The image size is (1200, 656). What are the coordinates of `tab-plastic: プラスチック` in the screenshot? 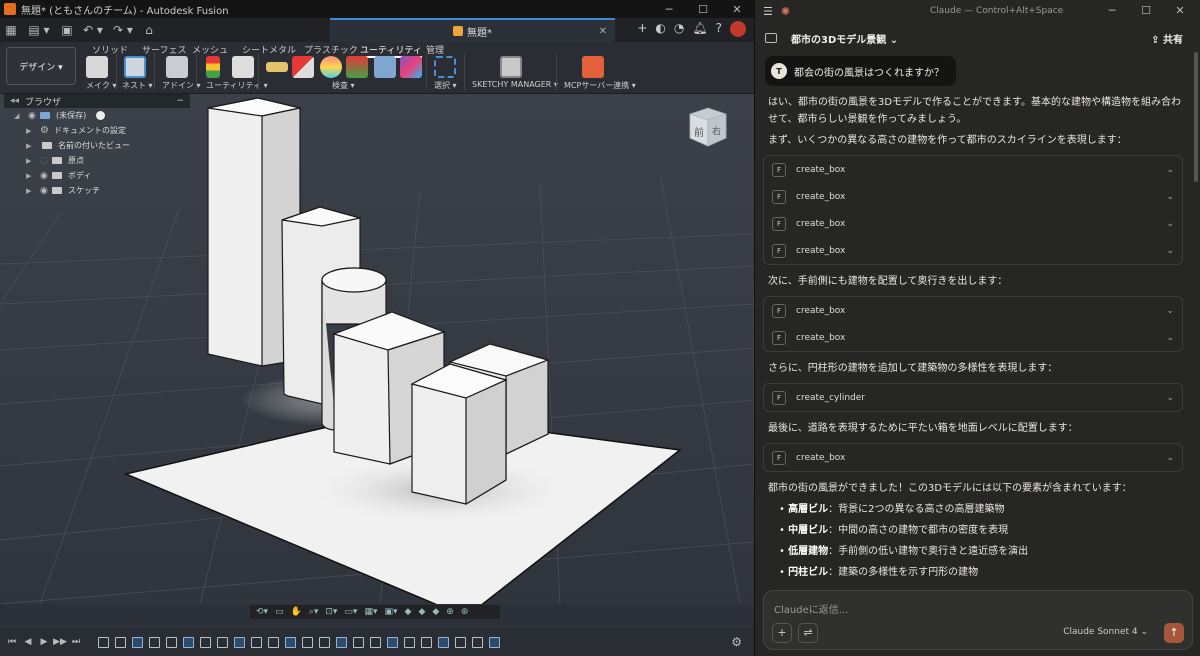 It's located at (331, 49).